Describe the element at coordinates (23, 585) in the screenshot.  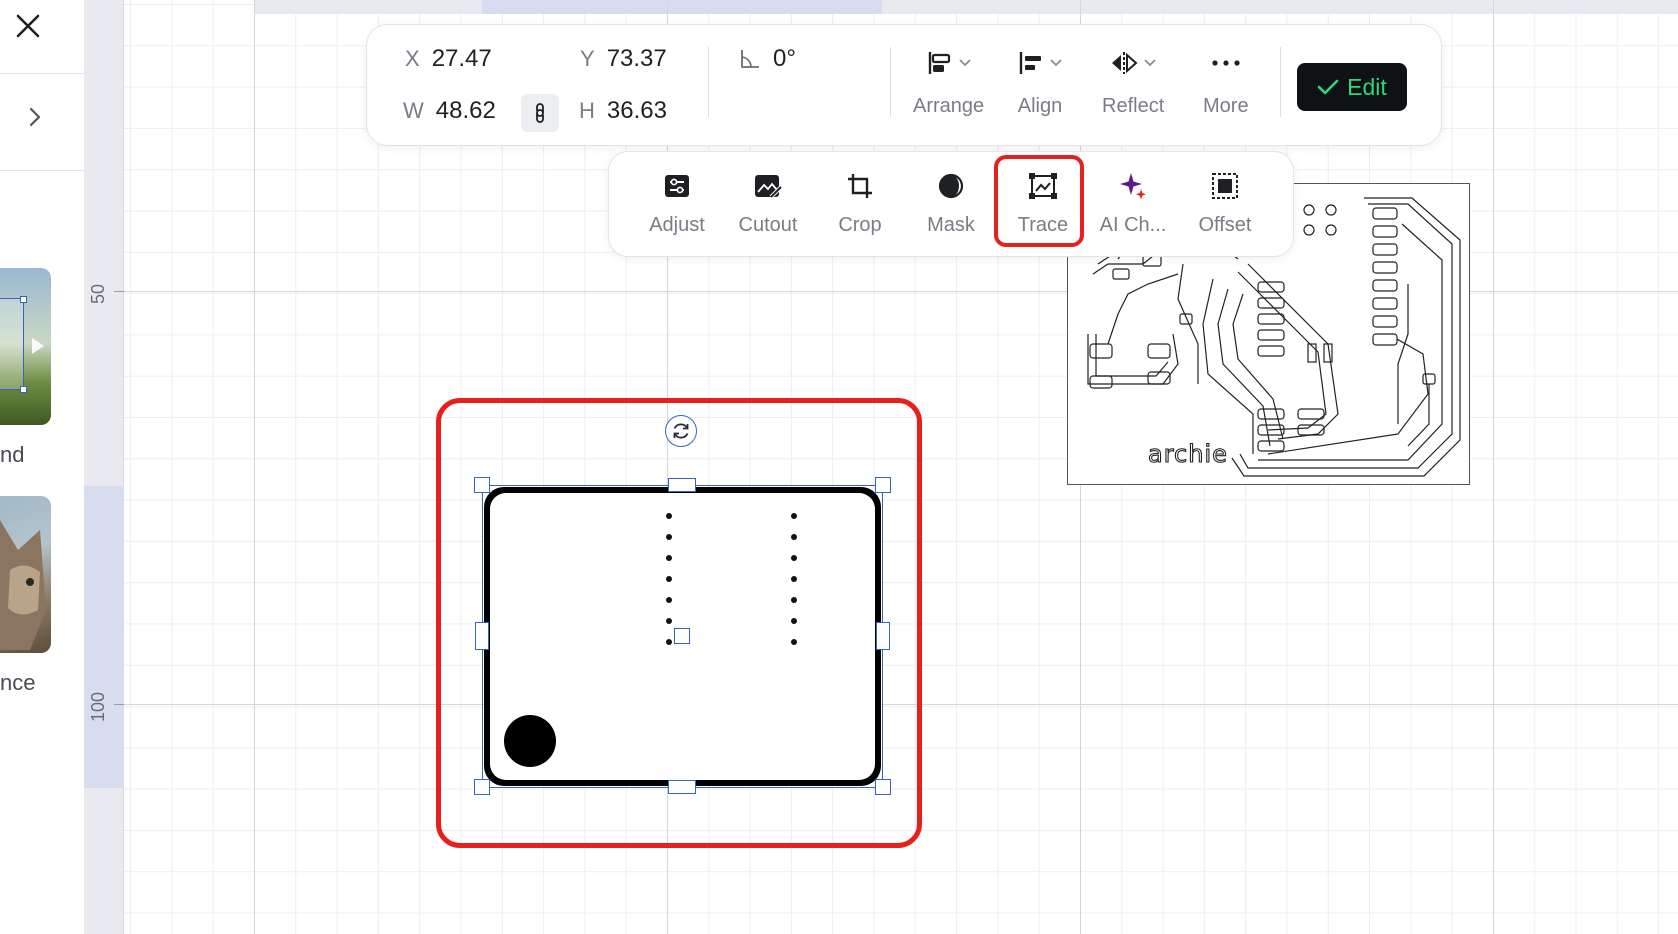
I see `cat-photo-icon` at that location.